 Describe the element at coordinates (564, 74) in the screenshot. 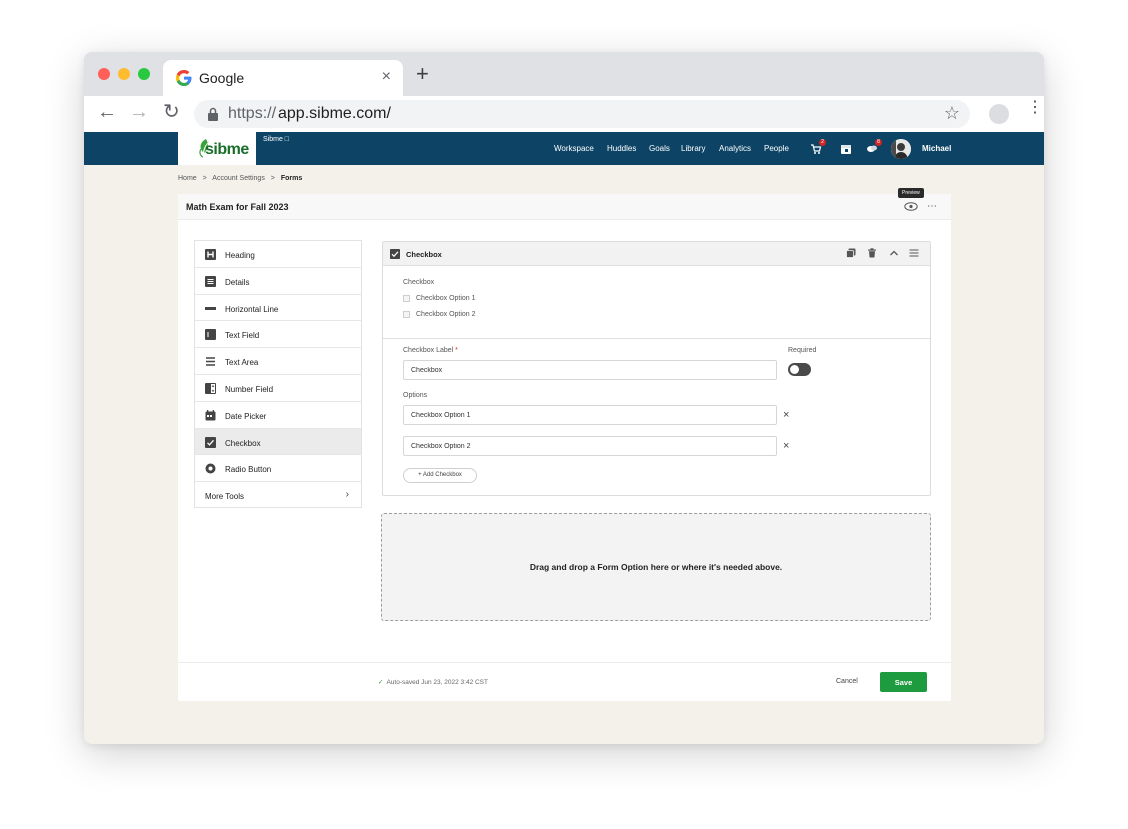

I see `browser-tab-bar: Google × +` at that location.